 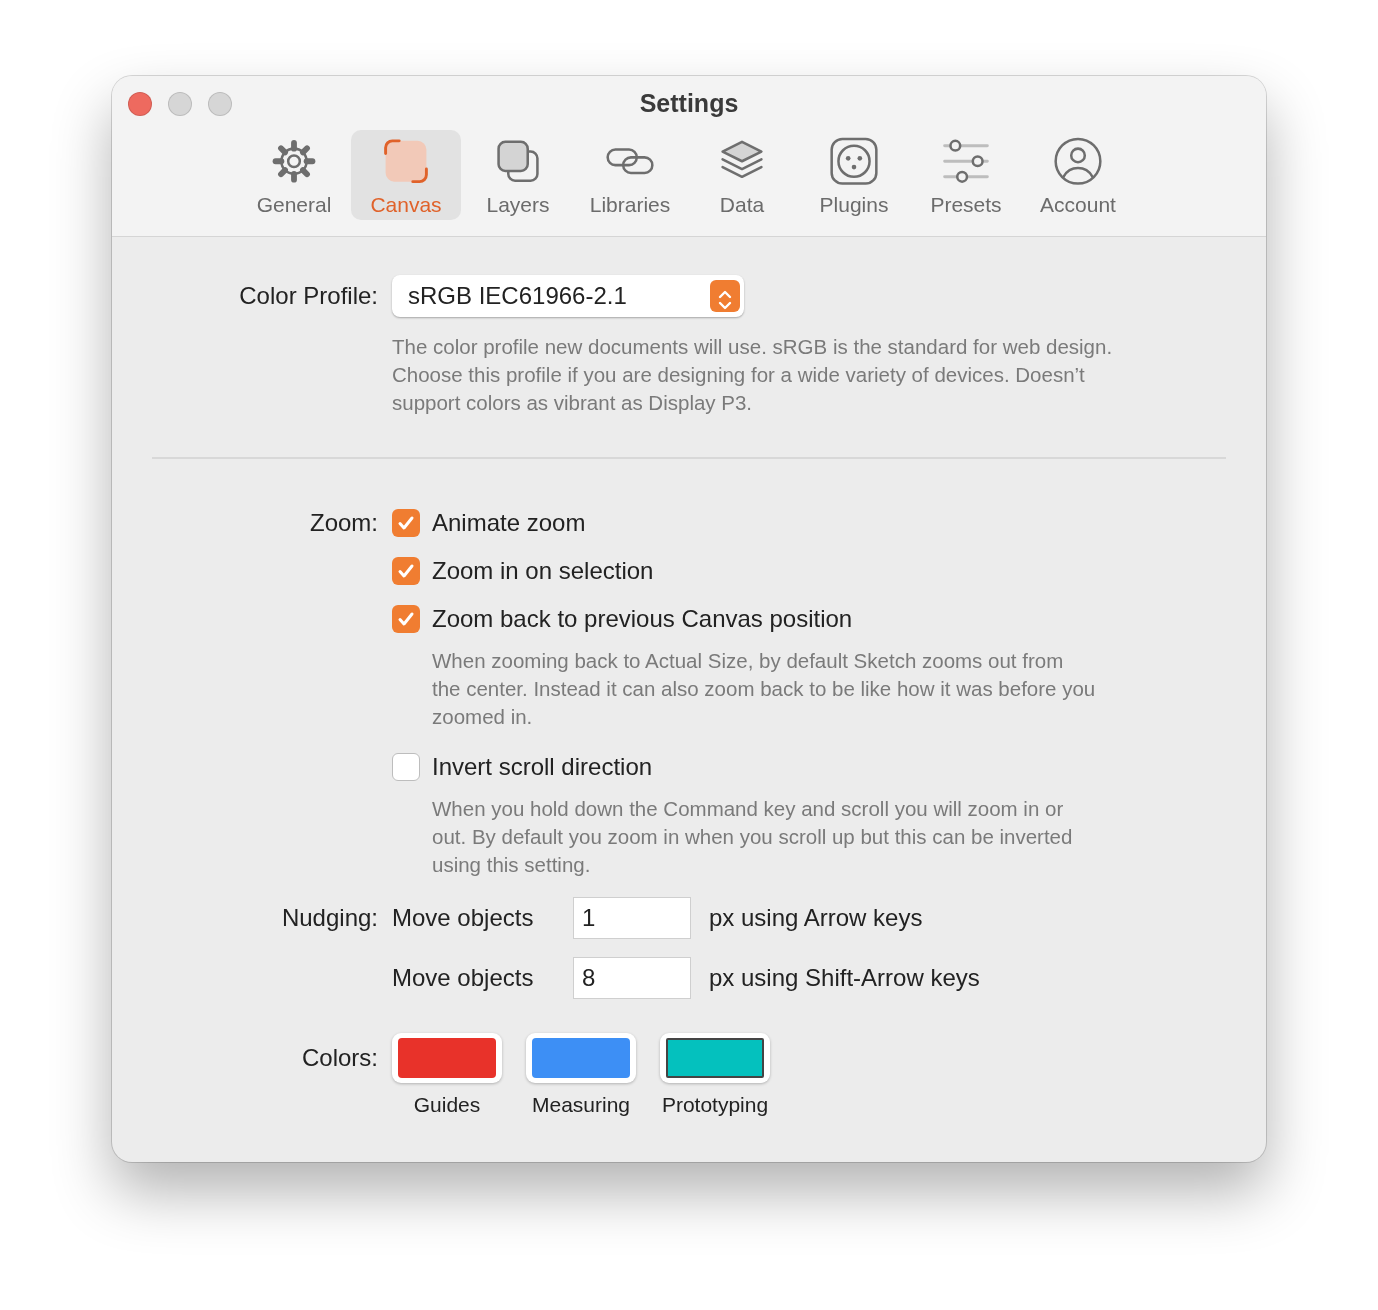 I want to click on description-text: The color profile new documents will use. sRGB is the standard for web design. Choose this profile if you are designing for a wide variety of devices. Doesn’t support colors as vibrant as Display P3., so click(x=753, y=375).